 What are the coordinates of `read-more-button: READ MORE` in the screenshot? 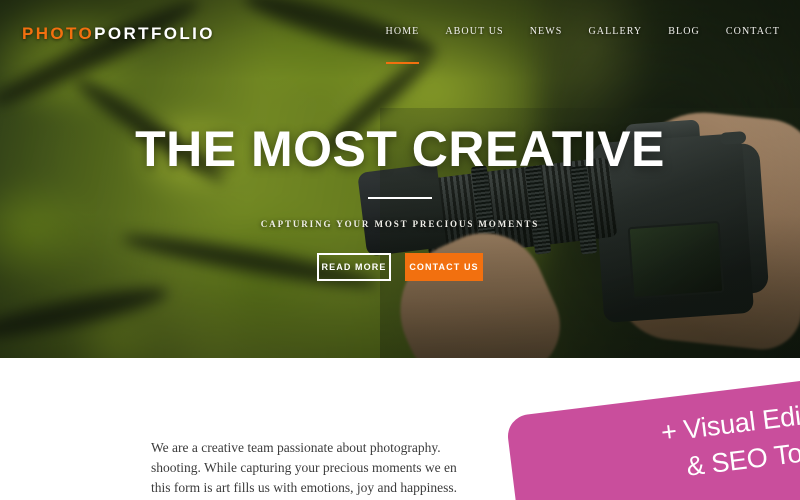 It's located at (354, 267).